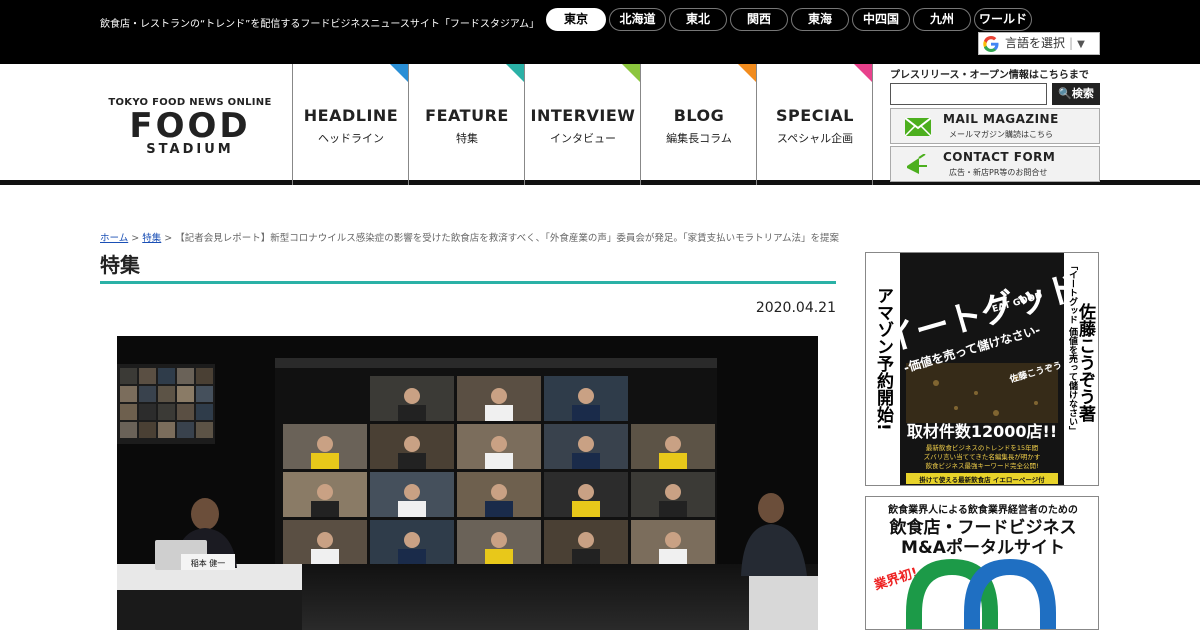 The height and width of the screenshot is (630, 1200). I want to click on ma-line-2: 飲食店・フードビジネス, so click(983, 527).